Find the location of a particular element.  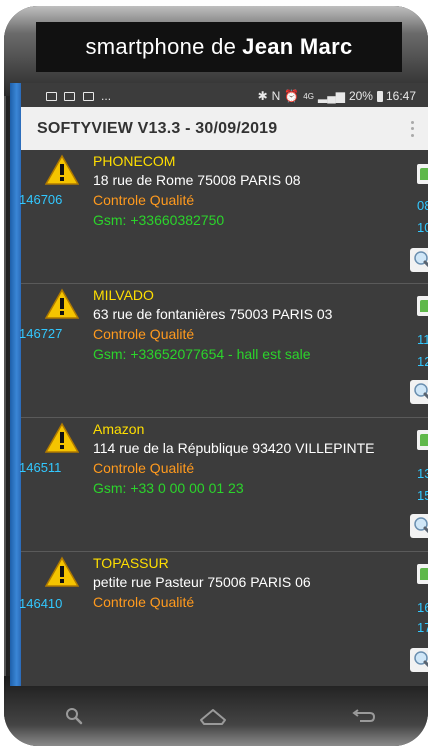

item-start-time: 11:00 is located at coordinates (422, 339).